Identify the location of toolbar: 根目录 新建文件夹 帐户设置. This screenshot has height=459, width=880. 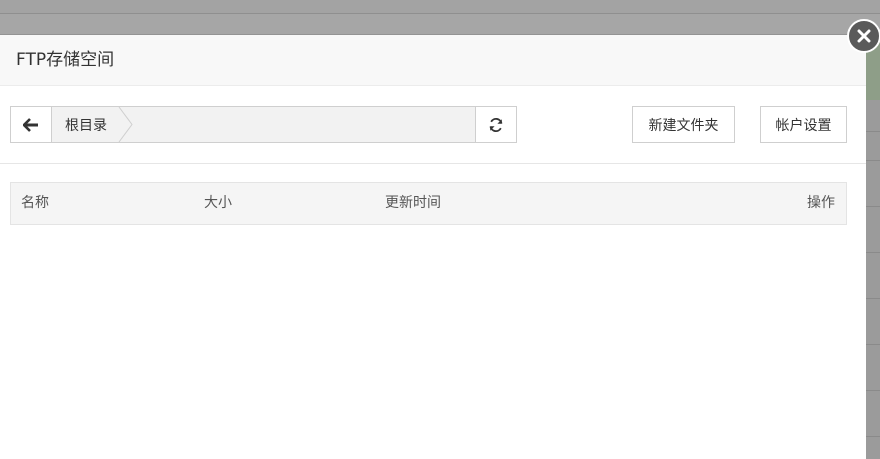
(433, 125).